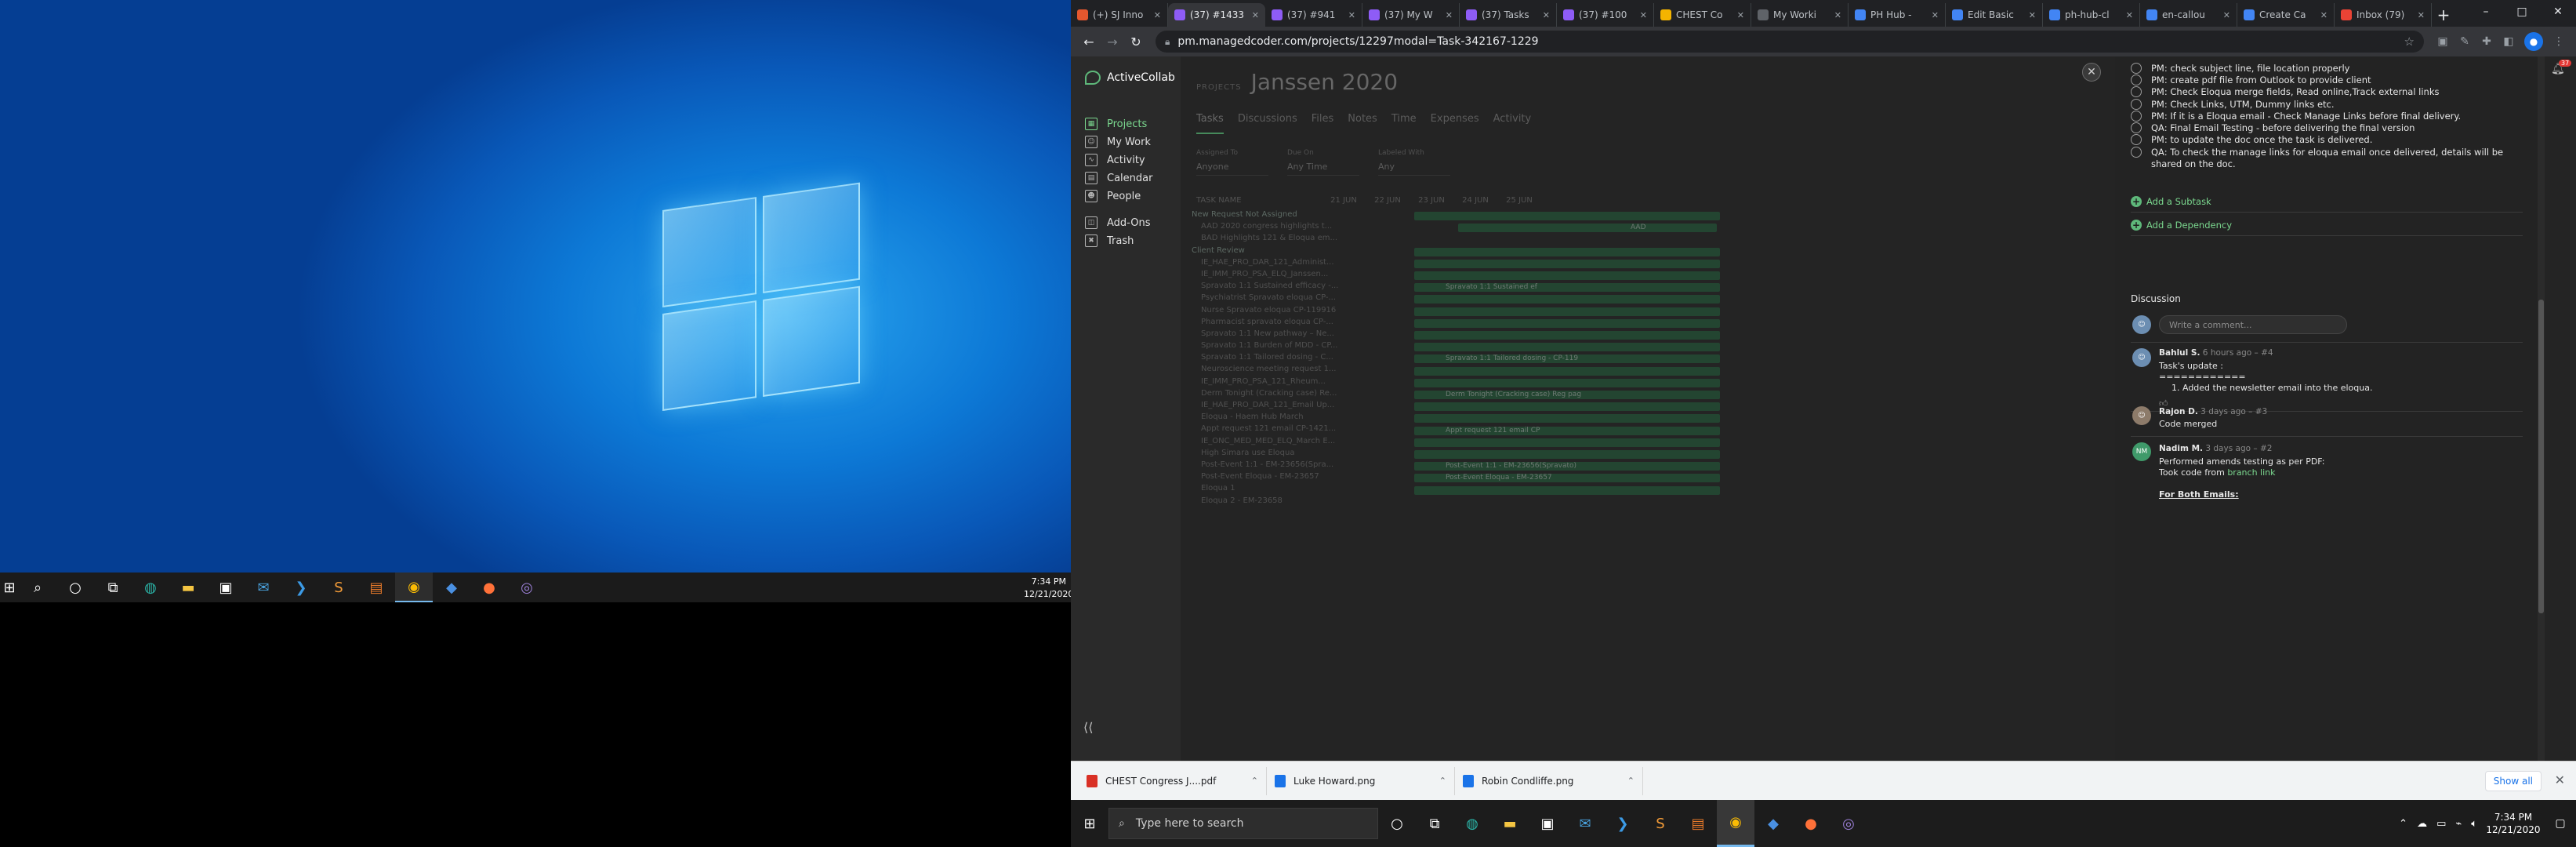  What do you see at coordinates (2533, 41) in the screenshot?
I see `profile-avatar: ●` at bounding box center [2533, 41].